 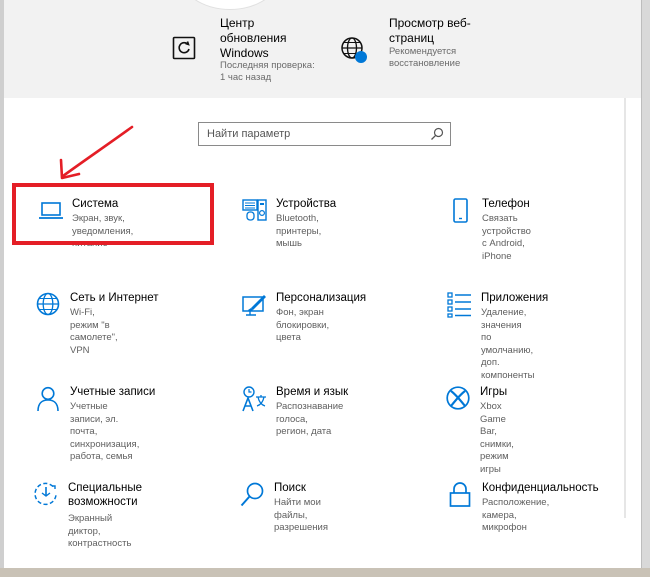 What do you see at coordinates (460, 210) in the screenshot?
I see `phone-icon` at bounding box center [460, 210].